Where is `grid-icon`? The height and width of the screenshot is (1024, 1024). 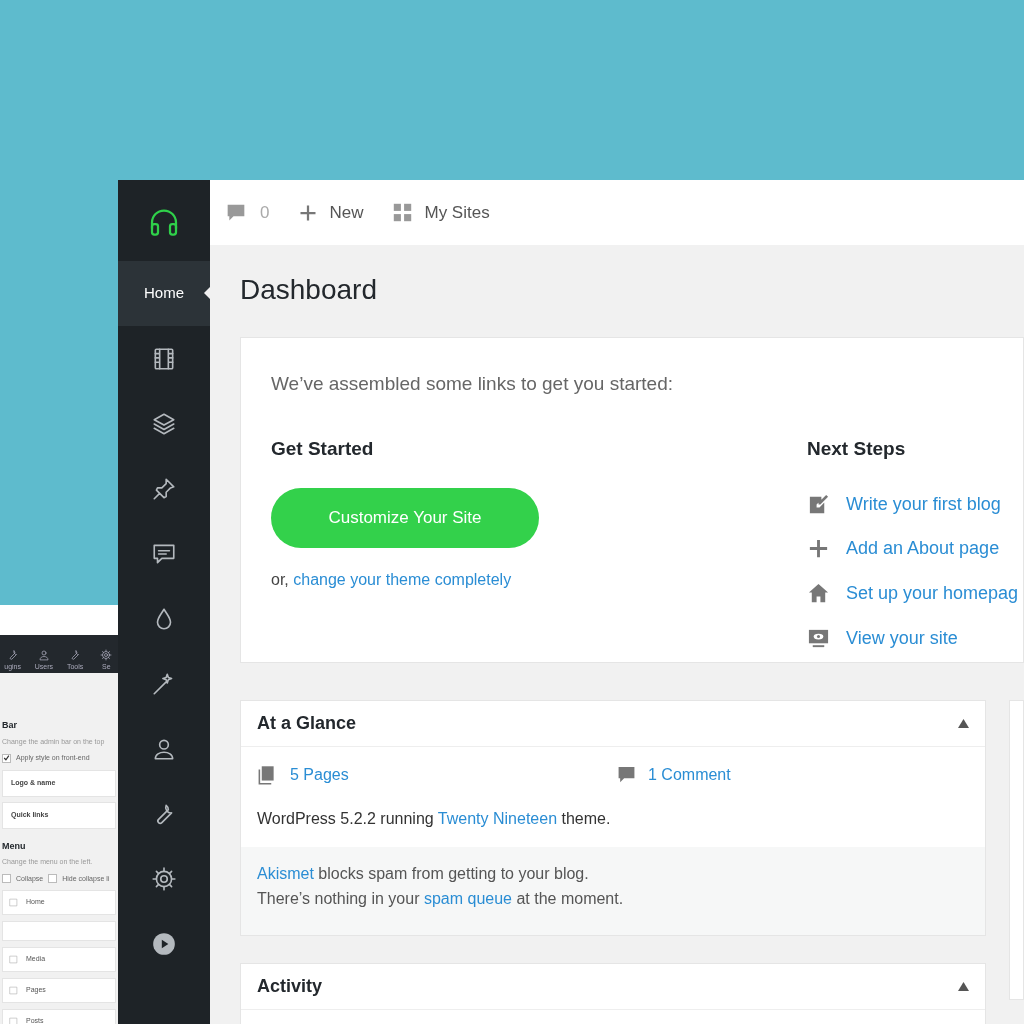
grid-icon is located at coordinates (403, 212).